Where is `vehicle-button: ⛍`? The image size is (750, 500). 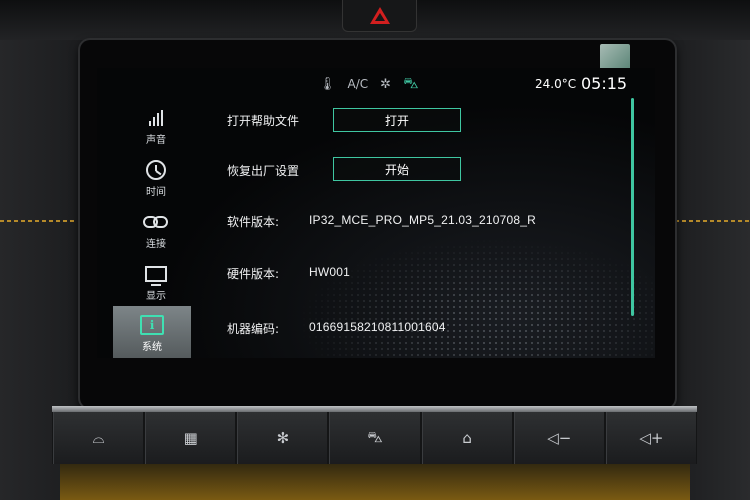 vehicle-button: ⛍ is located at coordinates (374, 438).